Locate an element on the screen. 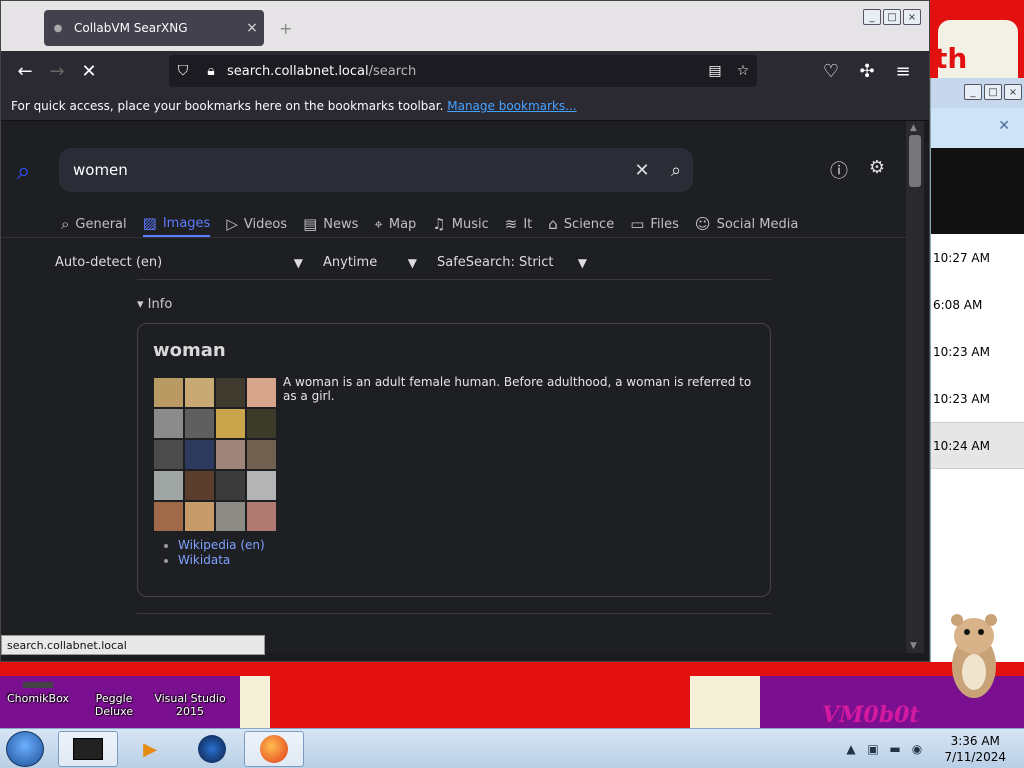 Image resolution: width=1024 pixels, height=768 pixels. search-input is located at coordinates (342, 170).